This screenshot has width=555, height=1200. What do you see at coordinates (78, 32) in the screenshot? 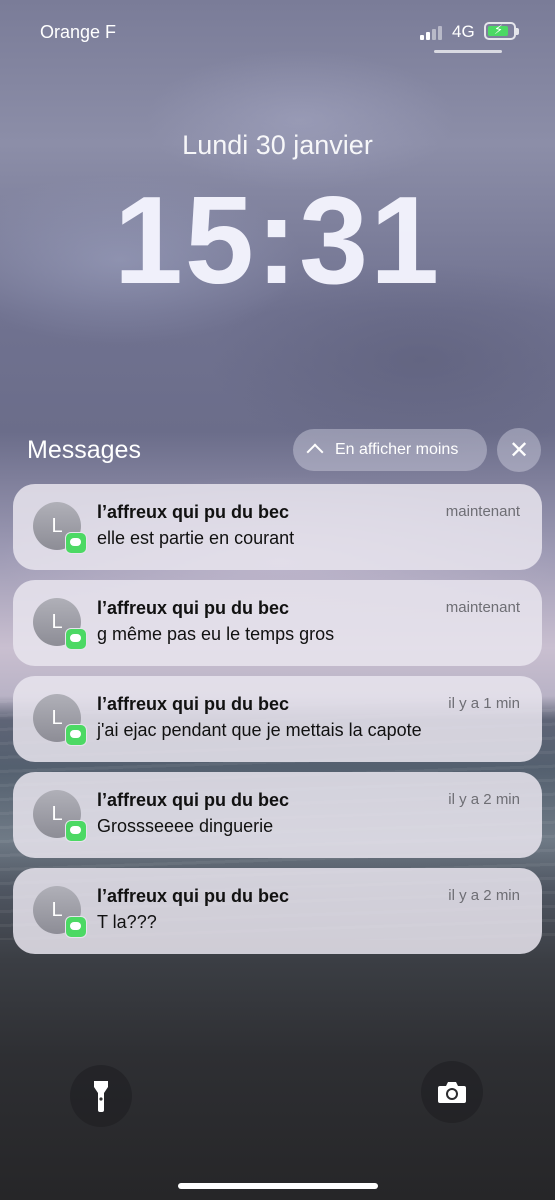
I see `carrier-name: Orange F` at bounding box center [78, 32].